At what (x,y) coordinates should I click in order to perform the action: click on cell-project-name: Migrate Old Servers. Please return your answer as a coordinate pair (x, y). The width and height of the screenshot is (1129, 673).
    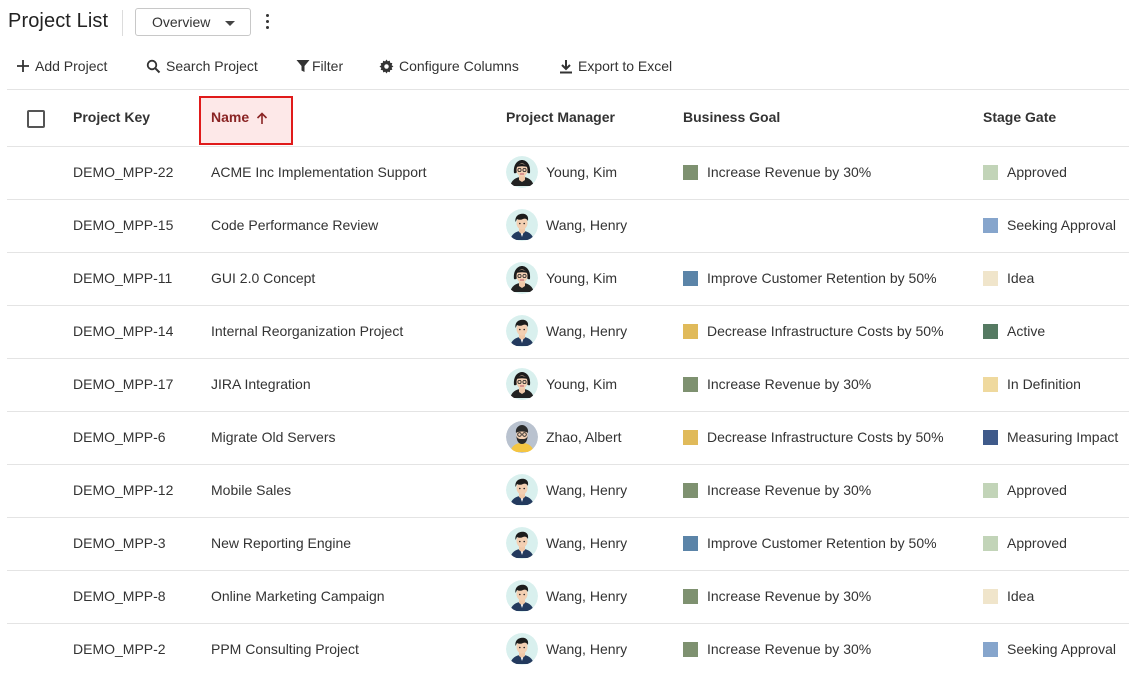
    Looking at the image, I should click on (273, 437).